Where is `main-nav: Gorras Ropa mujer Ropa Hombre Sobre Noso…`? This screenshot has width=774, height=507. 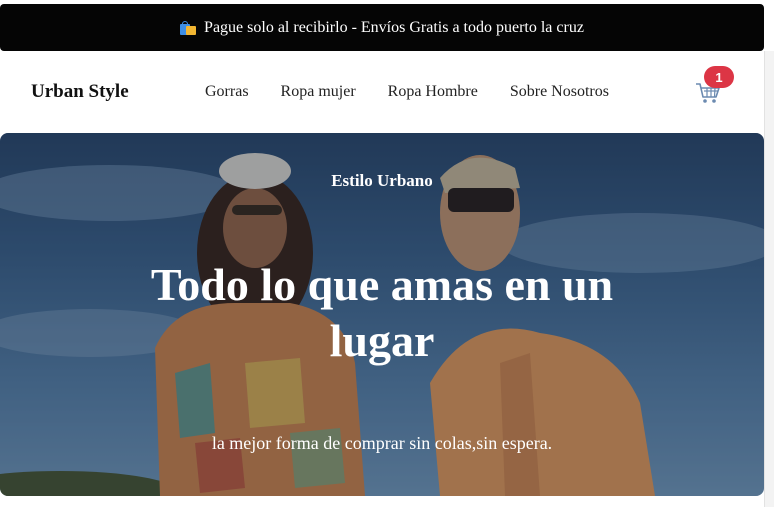
main-nav: Gorras Ropa mujer Ropa Hombre Sobre Noso… is located at coordinates (407, 92).